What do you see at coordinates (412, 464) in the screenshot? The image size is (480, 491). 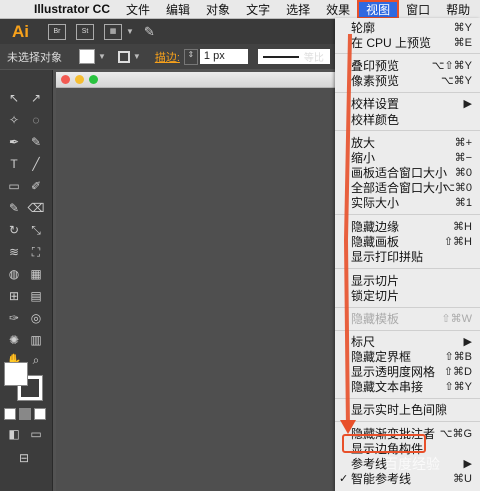 I see `watermark: 百度经验` at bounding box center [412, 464].